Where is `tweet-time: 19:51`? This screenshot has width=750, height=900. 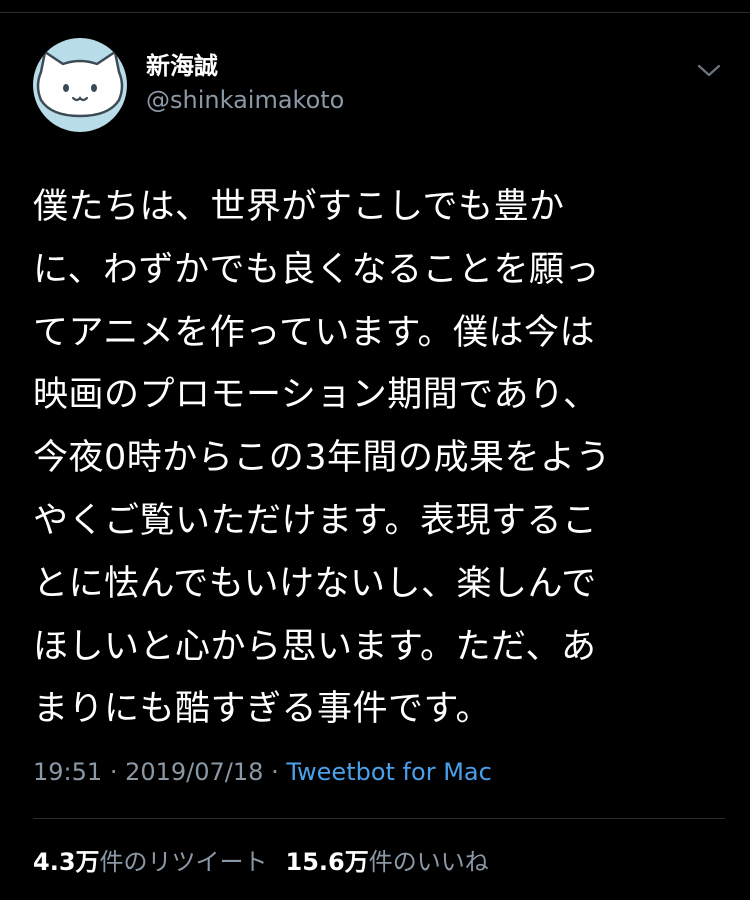
tweet-time: 19:51 is located at coordinates (68, 772).